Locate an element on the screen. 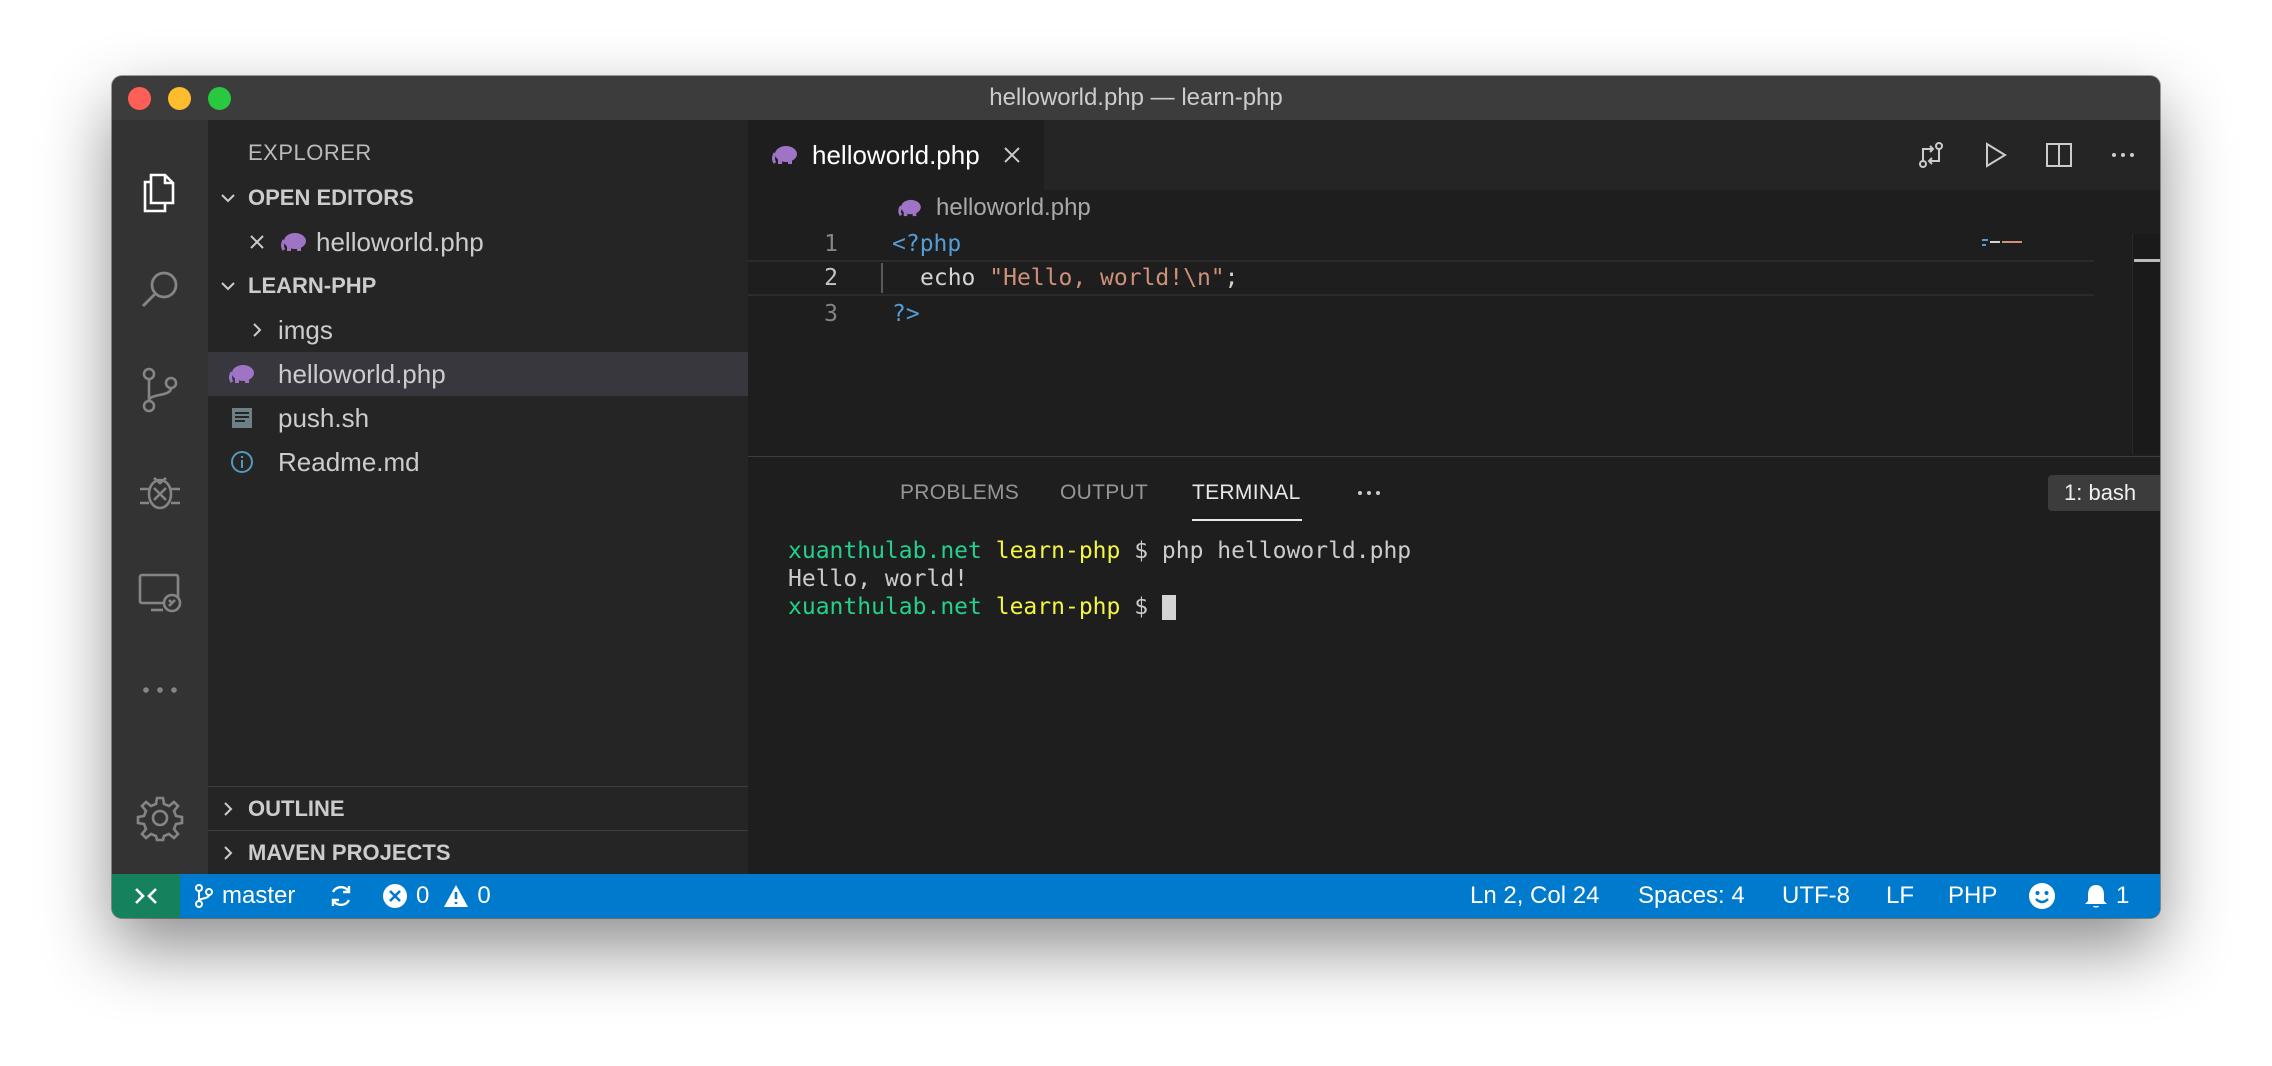 The image size is (2272, 1066). tree-item-label: push.sh is located at coordinates (324, 417).